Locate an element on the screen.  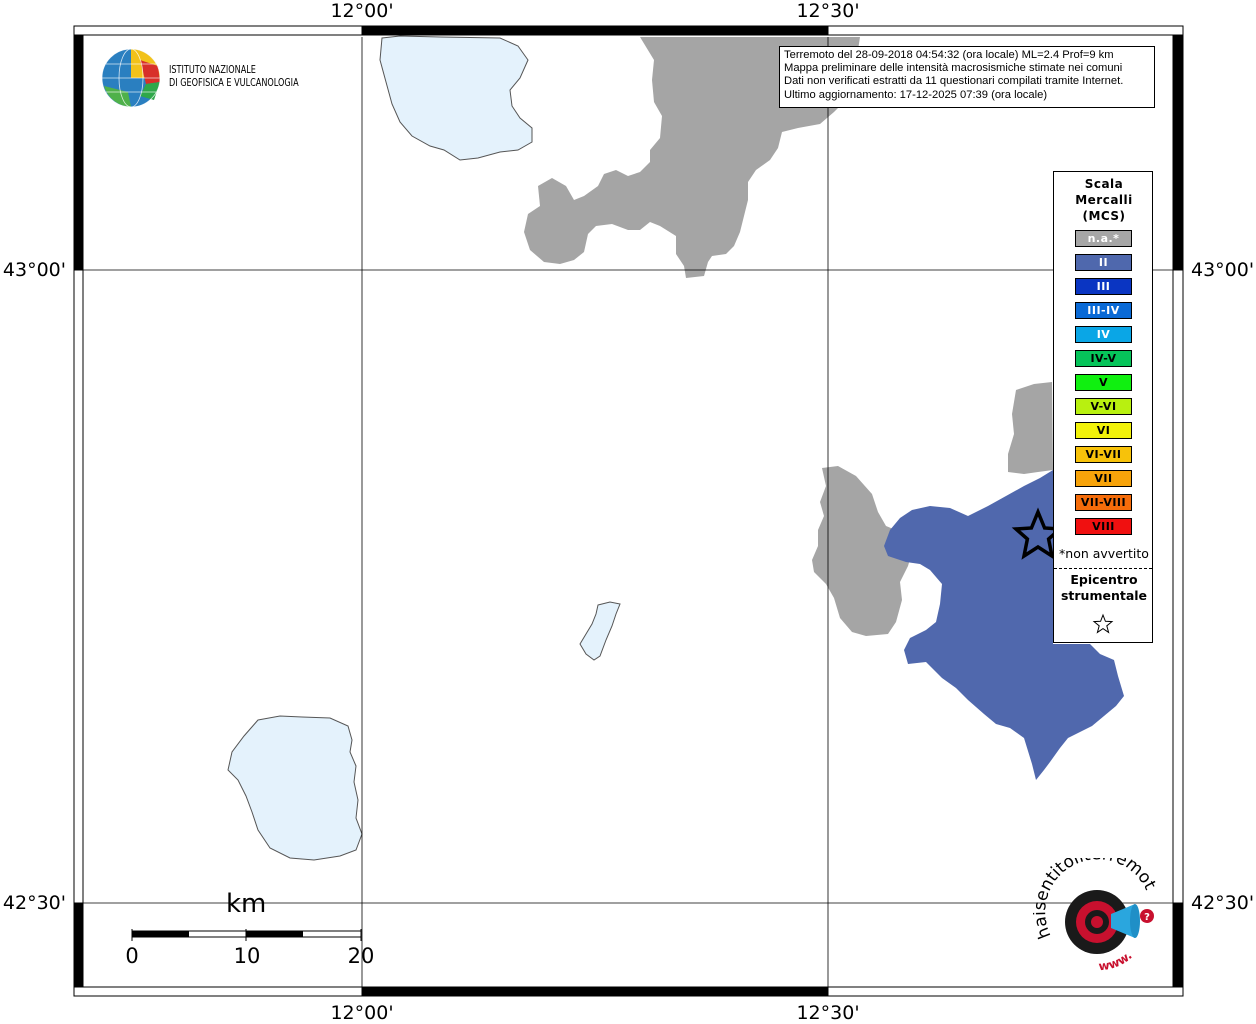
legend-swatch-v-vi: V-VI is located at coordinates (1103, 406).